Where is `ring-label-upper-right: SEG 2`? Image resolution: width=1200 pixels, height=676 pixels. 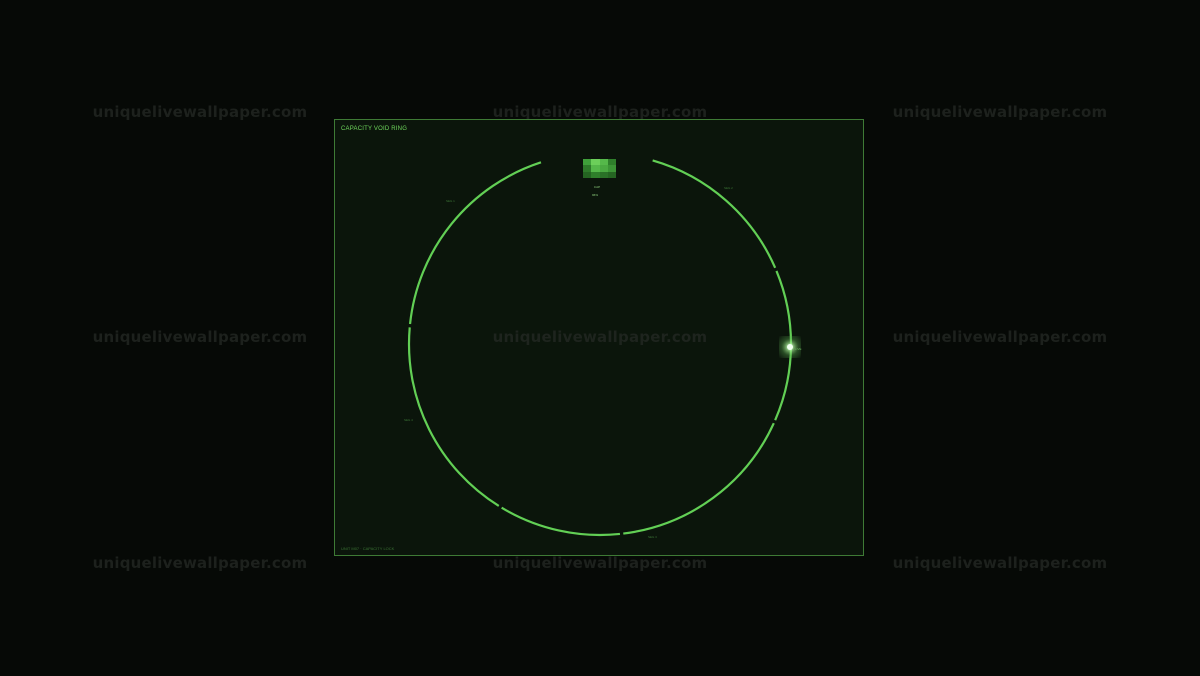 ring-label-upper-right: SEG 2 is located at coordinates (728, 188).